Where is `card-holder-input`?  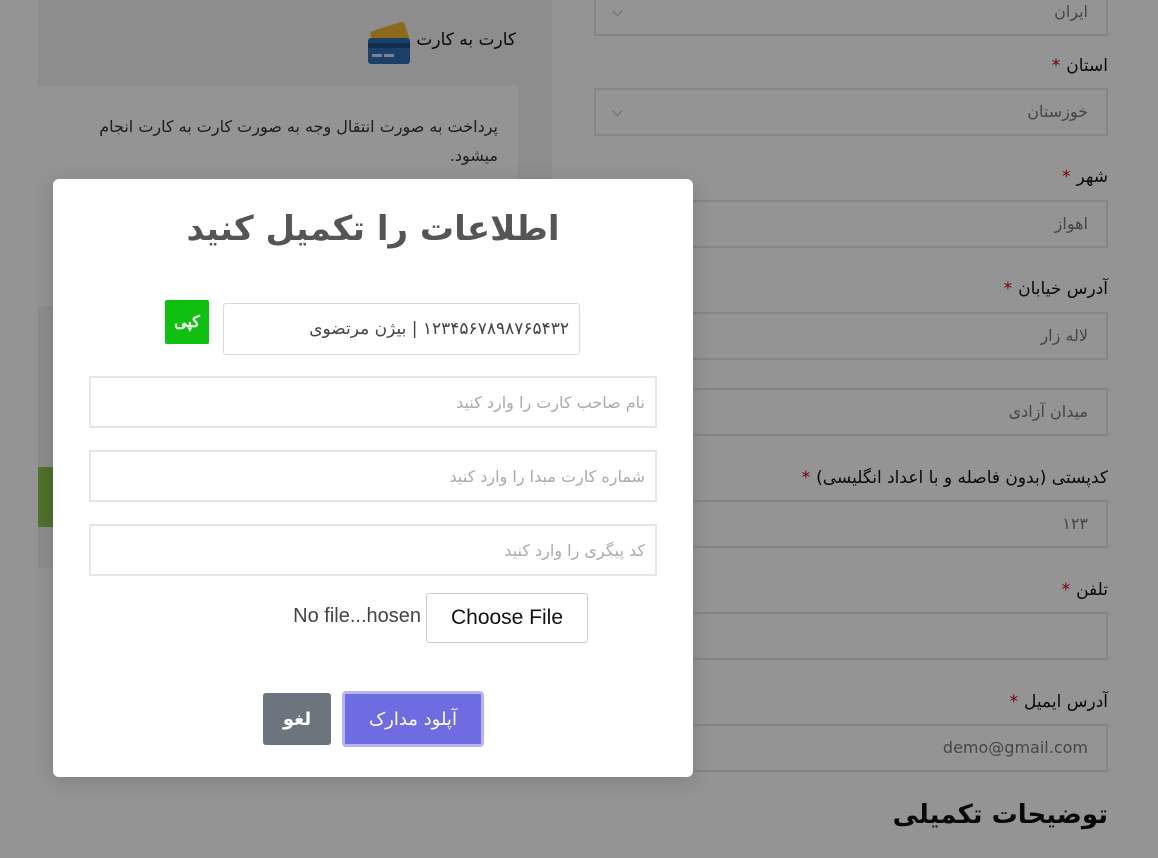 card-holder-input is located at coordinates (373, 402).